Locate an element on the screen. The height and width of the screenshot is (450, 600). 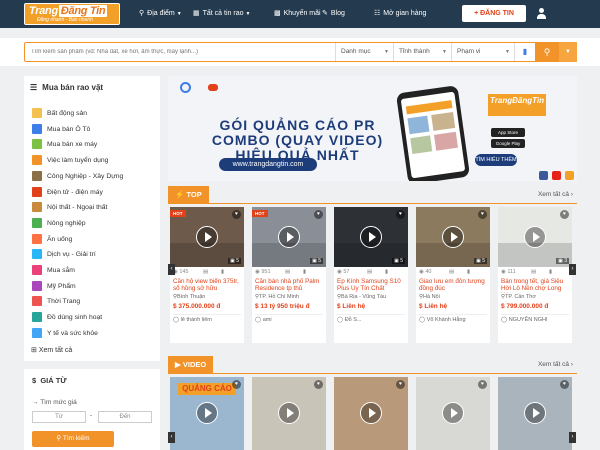
video-see-all-link: Xem tất cả › is located at coordinates (555, 364).